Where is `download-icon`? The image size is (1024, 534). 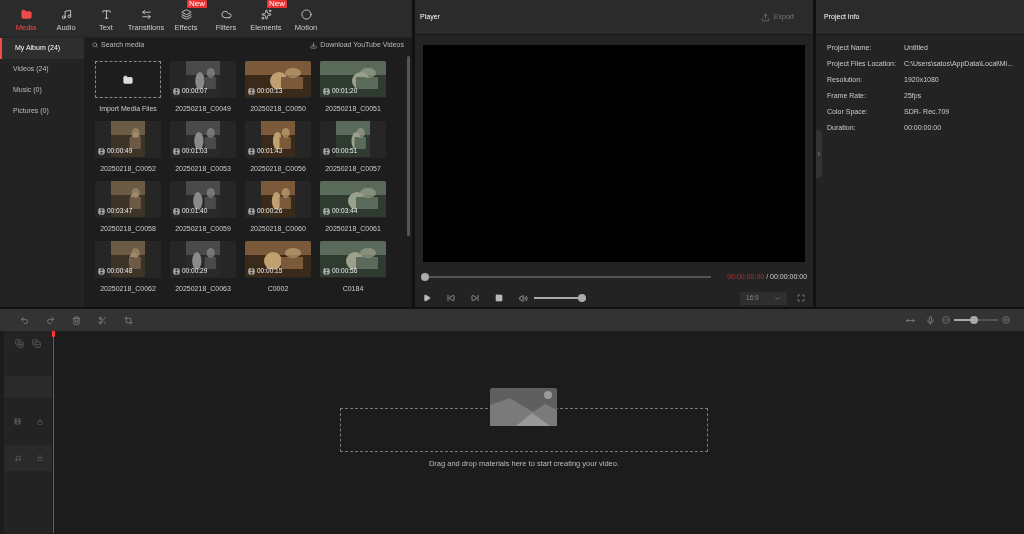 download-icon is located at coordinates (314, 45).